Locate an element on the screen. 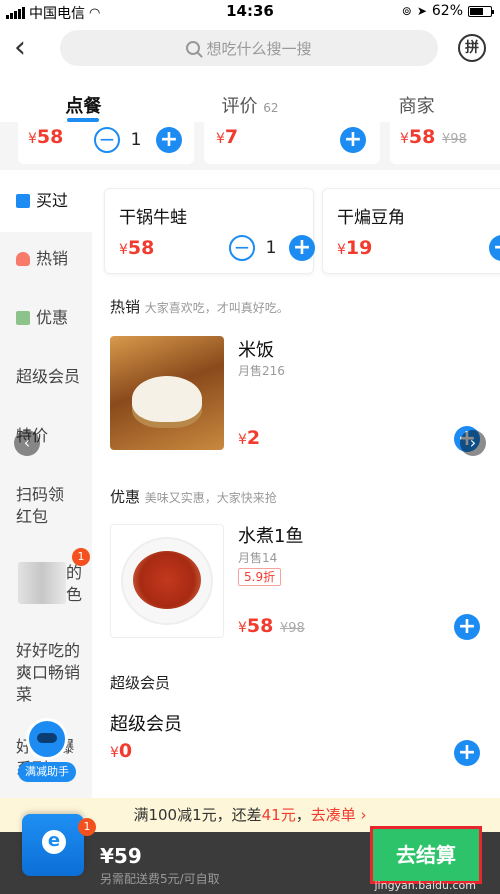 The width and height of the screenshot is (500, 894). tab-merchant-label: 商家 is located at coordinates (416, 106).